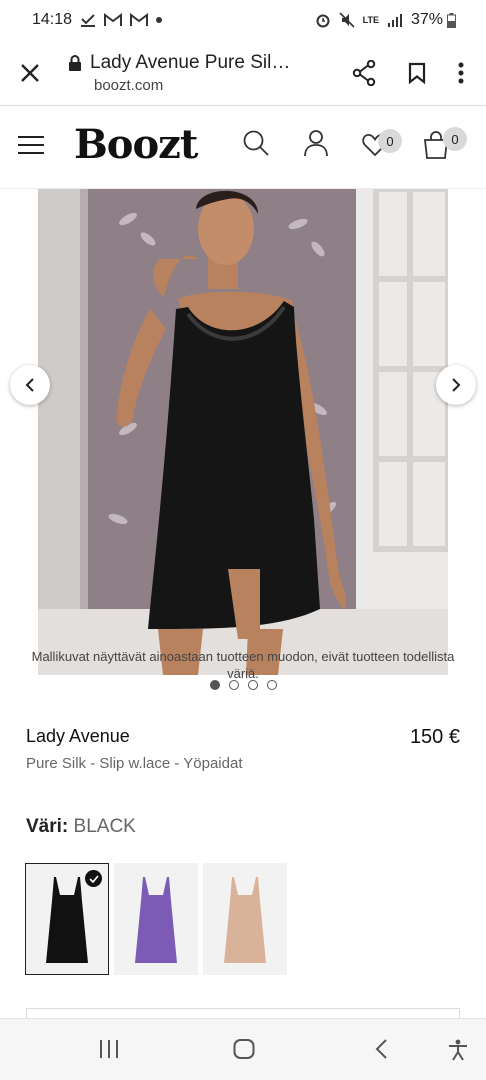 The image size is (486, 1080). Describe the element at coordinates (381, 1049) in the screenshot. I see `back-icon` at that location.